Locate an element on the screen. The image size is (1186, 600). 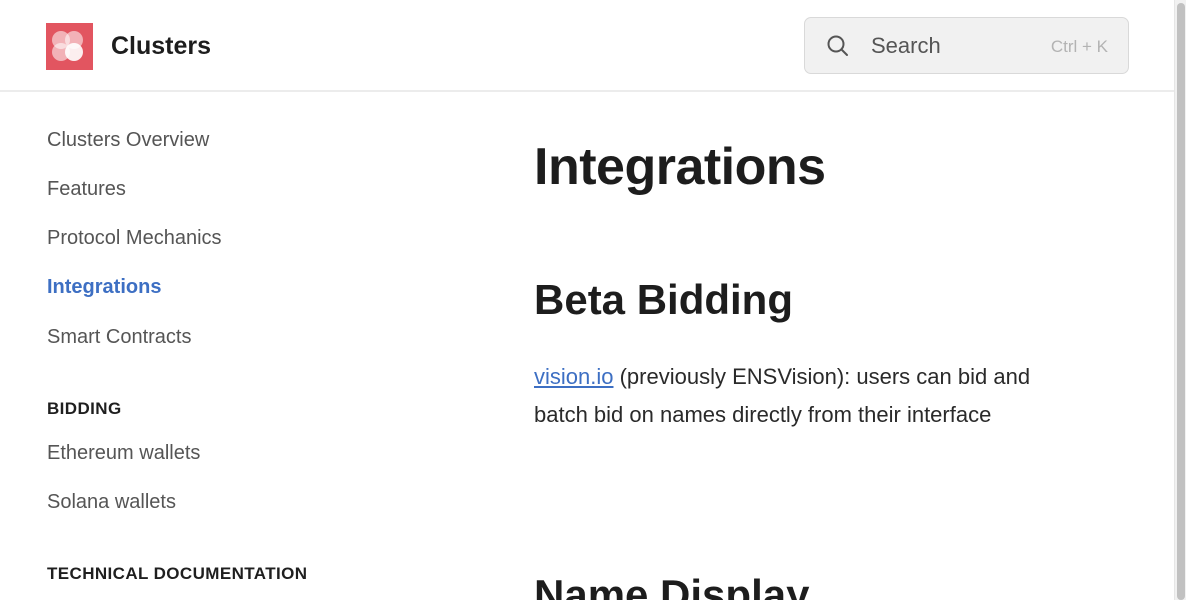
sidebar-section-technical-documentation: TECHNICAL DOCUMENTATION is located at coordinates (177, 573).